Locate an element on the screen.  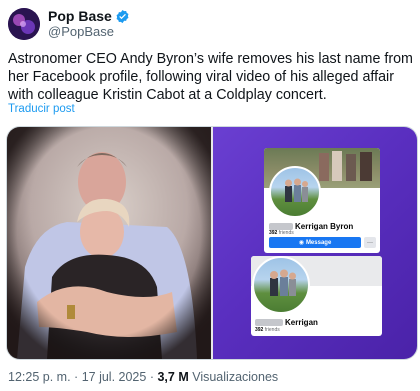
facebook-profile-before: Kerrigan Byron 392 friends ◉ Message ··· is located at coordinates (322, 200).